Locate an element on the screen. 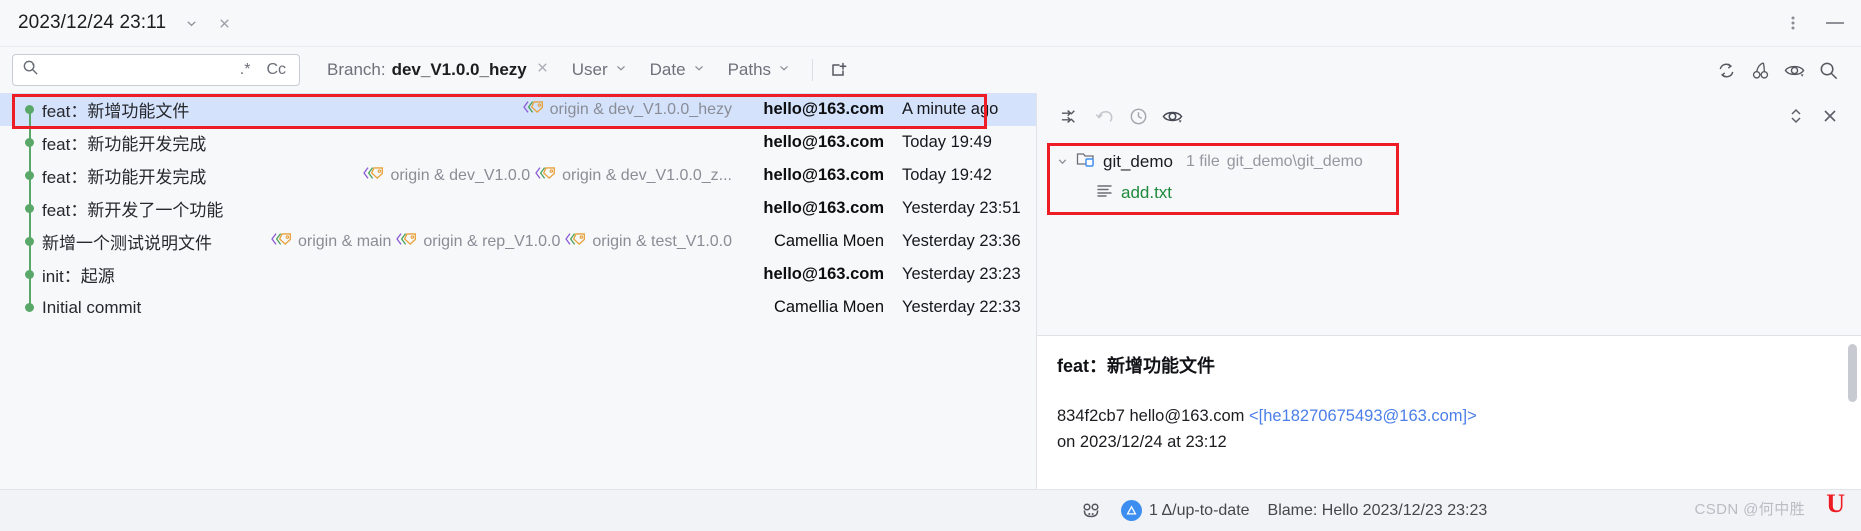  filter-user: User is located at coordinates (600, 70).